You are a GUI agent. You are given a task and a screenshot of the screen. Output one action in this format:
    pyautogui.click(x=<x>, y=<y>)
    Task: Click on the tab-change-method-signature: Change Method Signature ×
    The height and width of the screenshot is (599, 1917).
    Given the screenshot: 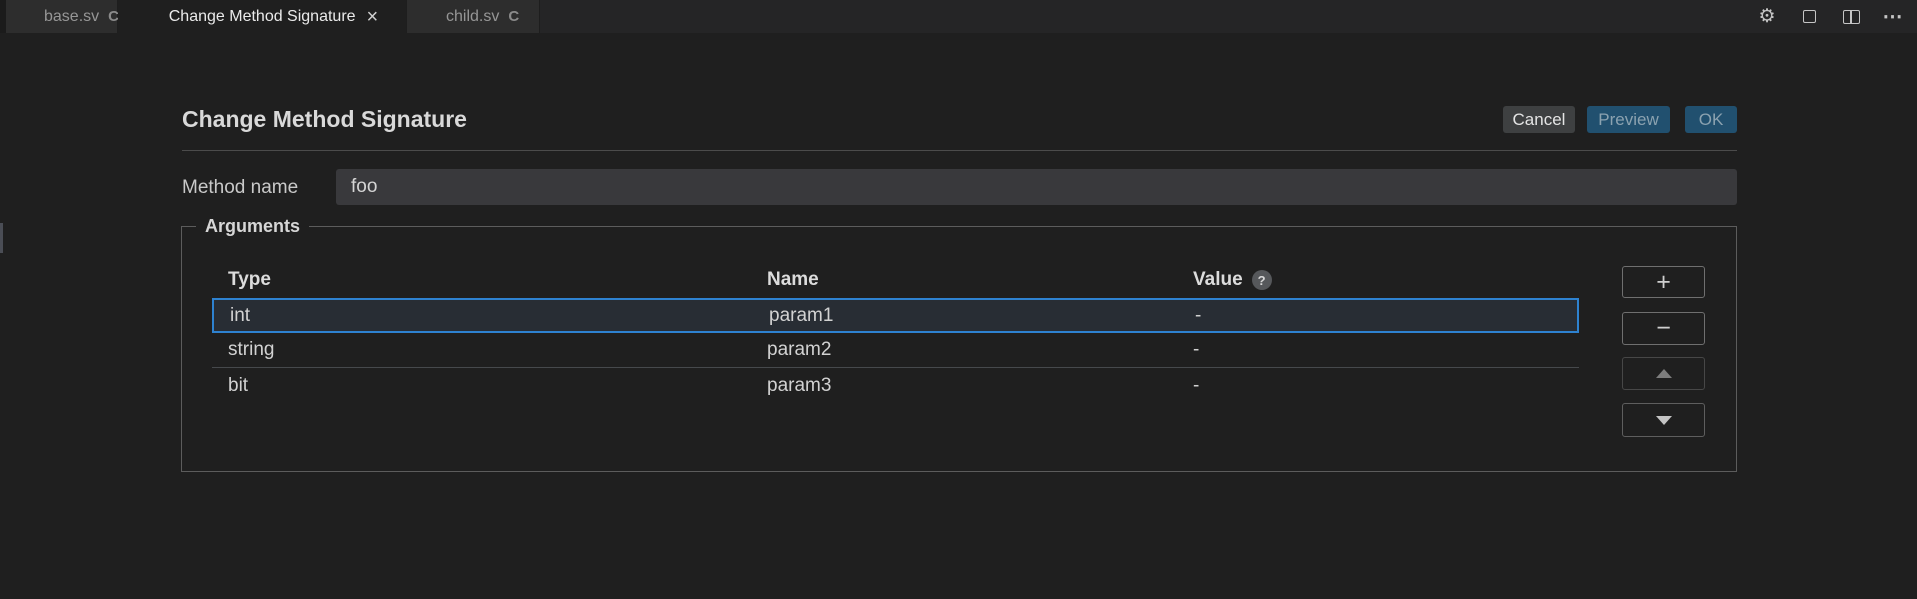 What is the action you would take?
    pyautogui.click(x=262, y=16)
    